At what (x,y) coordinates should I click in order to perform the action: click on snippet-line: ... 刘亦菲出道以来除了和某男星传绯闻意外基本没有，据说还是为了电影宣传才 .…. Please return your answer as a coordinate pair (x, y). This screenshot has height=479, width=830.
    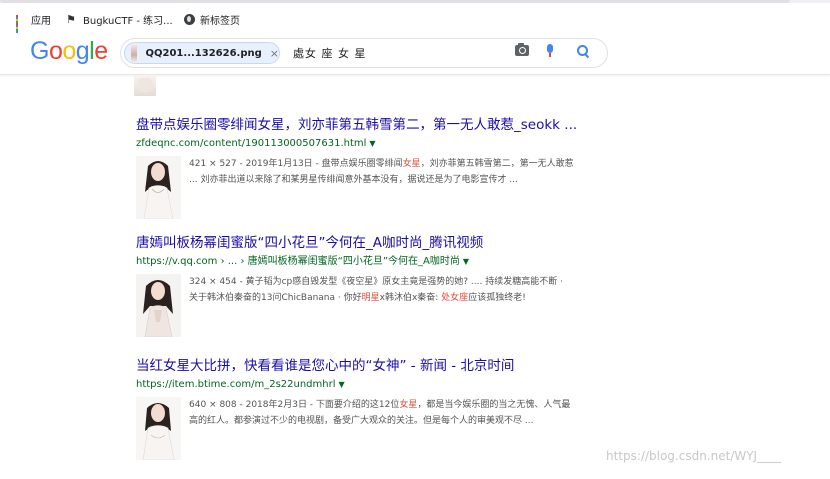
    Looking at the image, I should click on (399, 180).